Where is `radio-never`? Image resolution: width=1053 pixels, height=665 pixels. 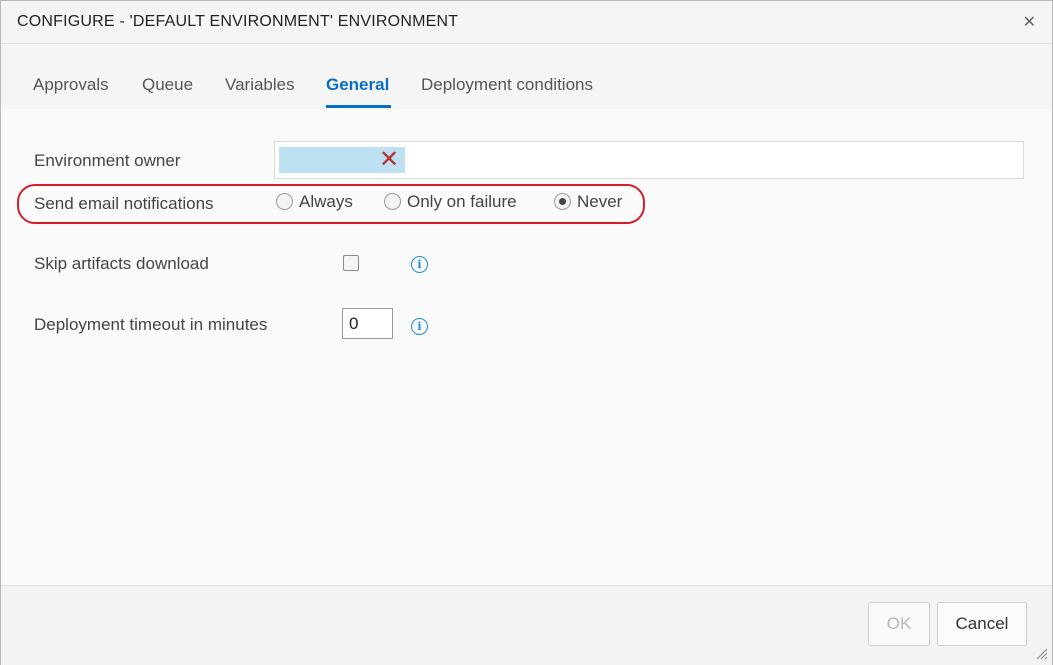
radio-never is located at coordinates (562, 201).